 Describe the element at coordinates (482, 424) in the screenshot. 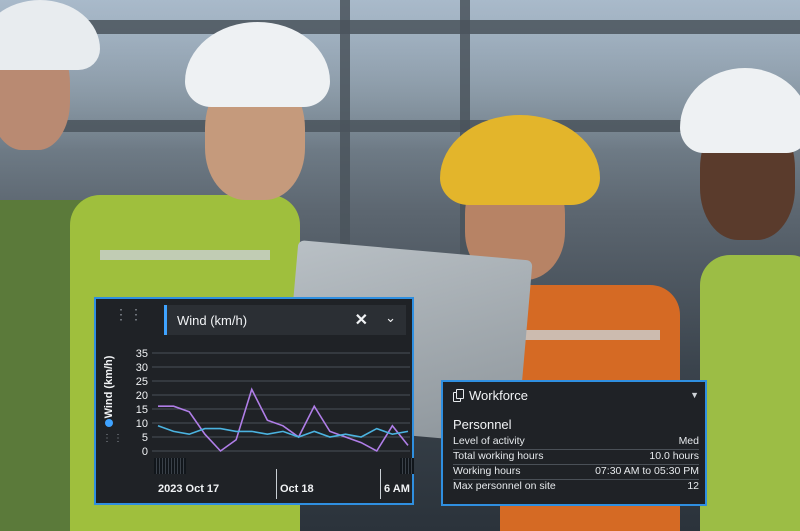

I see `personnel-heading: Personnel` at that location.